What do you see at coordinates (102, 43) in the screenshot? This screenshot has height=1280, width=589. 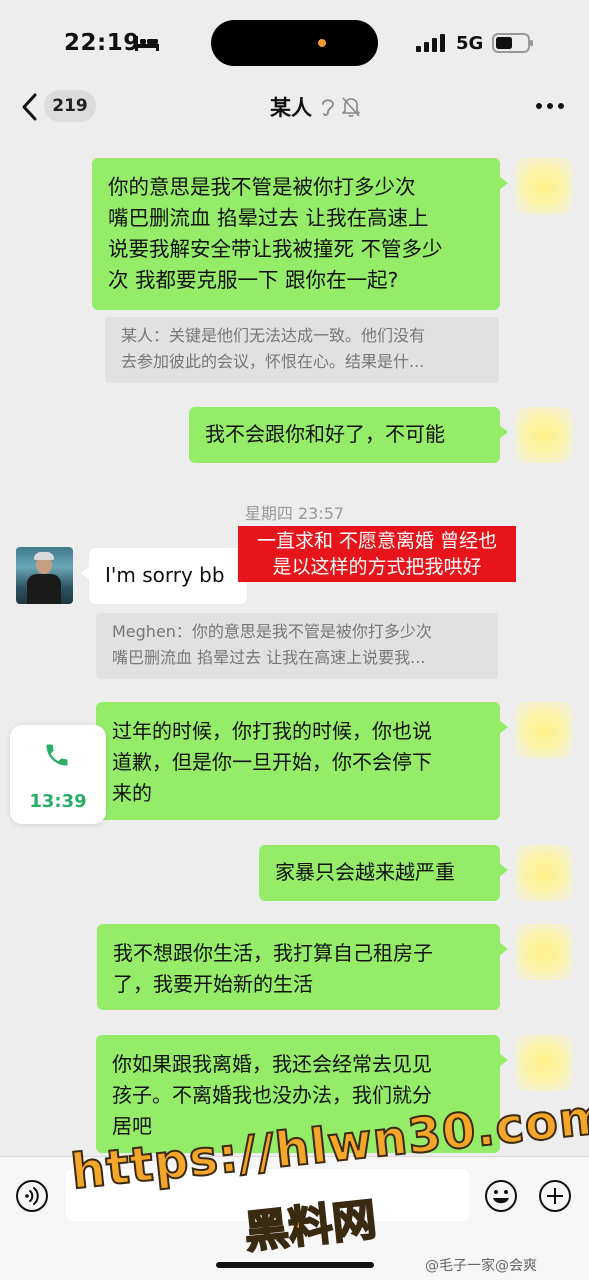 I see `status-time: 22:19` at bounding box center [102, 43].